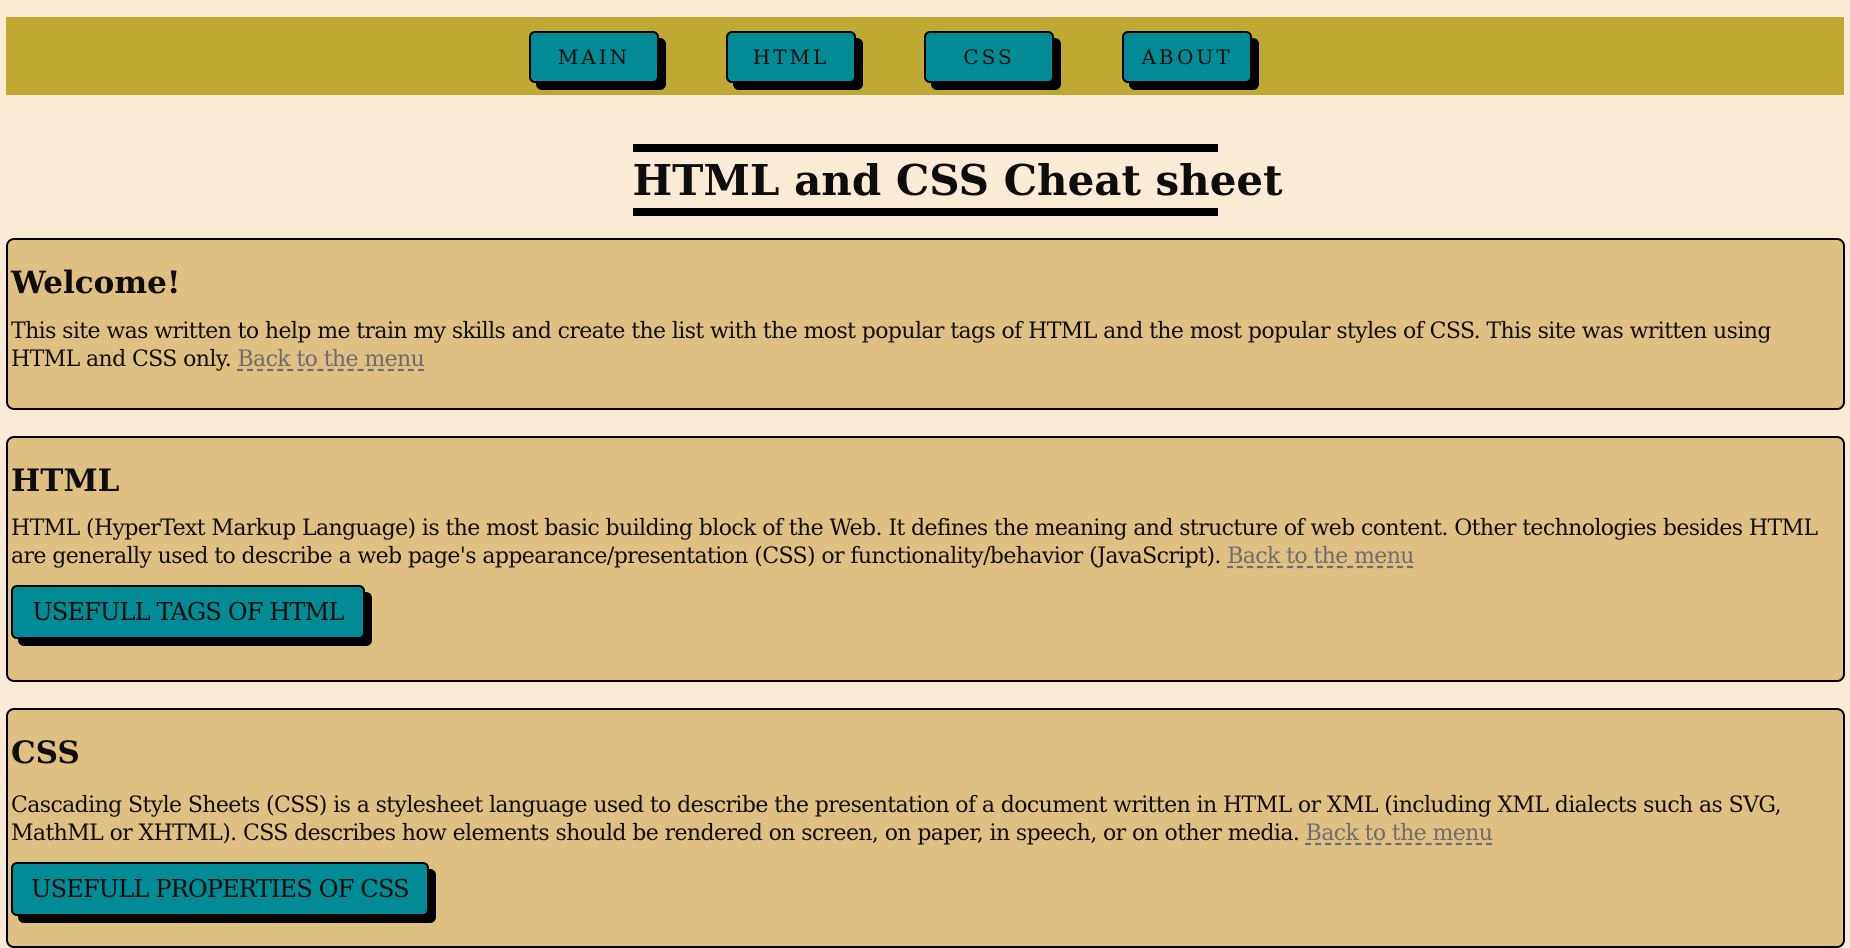 The height and width of the screenshot is (948, 1850). Describe the element at coordinates (65, 481) in the screenshot. I see `html-heading: HTML` at that location.